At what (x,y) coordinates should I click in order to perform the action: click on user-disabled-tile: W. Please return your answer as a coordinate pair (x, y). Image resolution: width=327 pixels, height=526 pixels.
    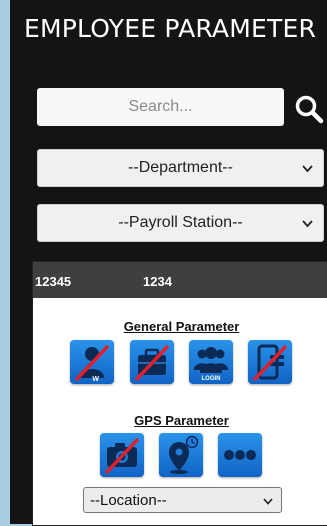
    Looking at the image, I should click on (92, 362).